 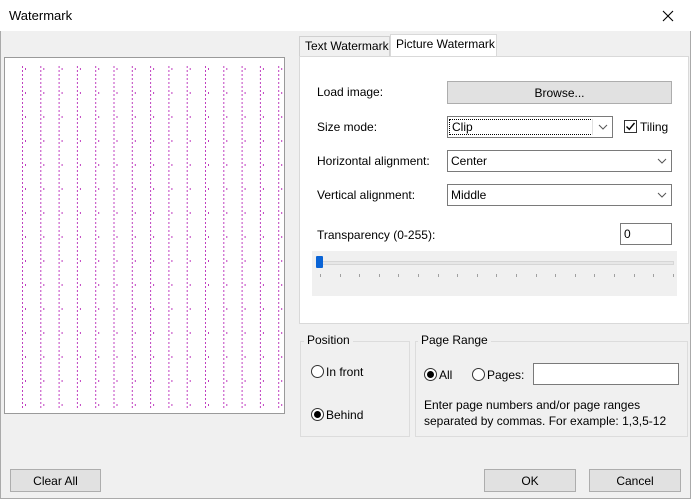 What do you see at coordinates (668, 15) in the screenshot?
I see `close-button` at bounding box center [668, 15].